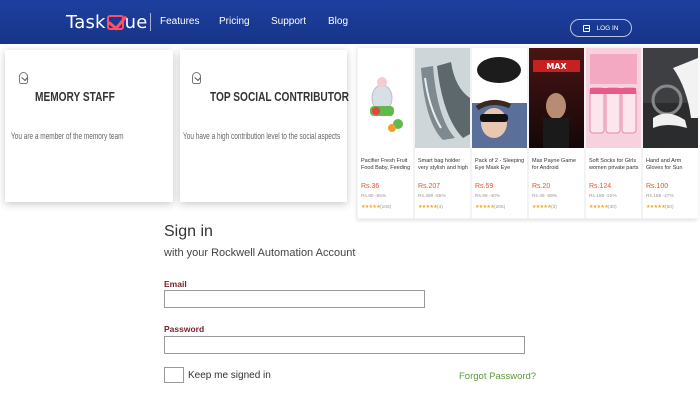 This screenshot has height=400, width=700. Describe the element at coordinates (556, 98) in the screenshot. I see `product-image-max-payne: MAX` at that location.